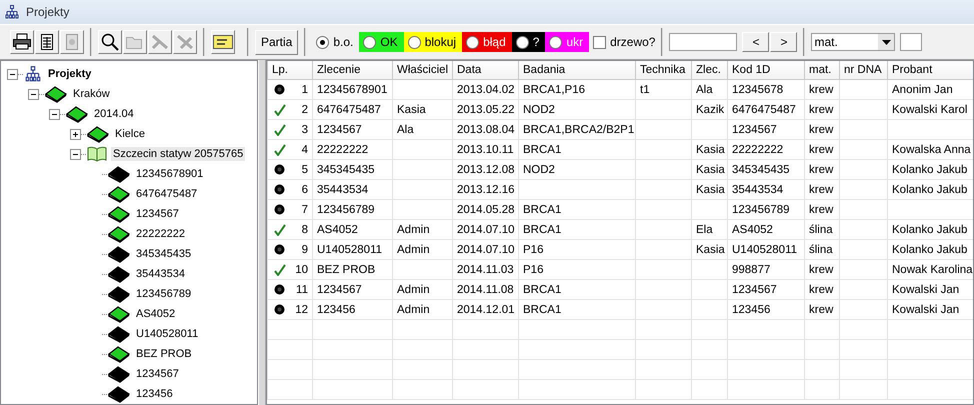 This screenshot has width=974, height=405. Describe the element at coordinates (305, 250) in the screenshot. I see `table-cell: 9` at that location.